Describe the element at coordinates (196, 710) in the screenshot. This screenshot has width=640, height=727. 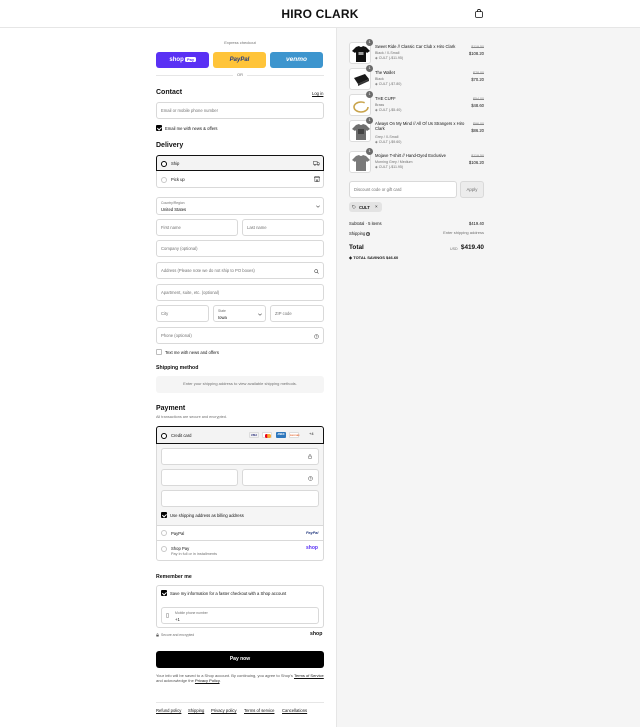
I see `footer-link-shipping: Shipping` at that location.